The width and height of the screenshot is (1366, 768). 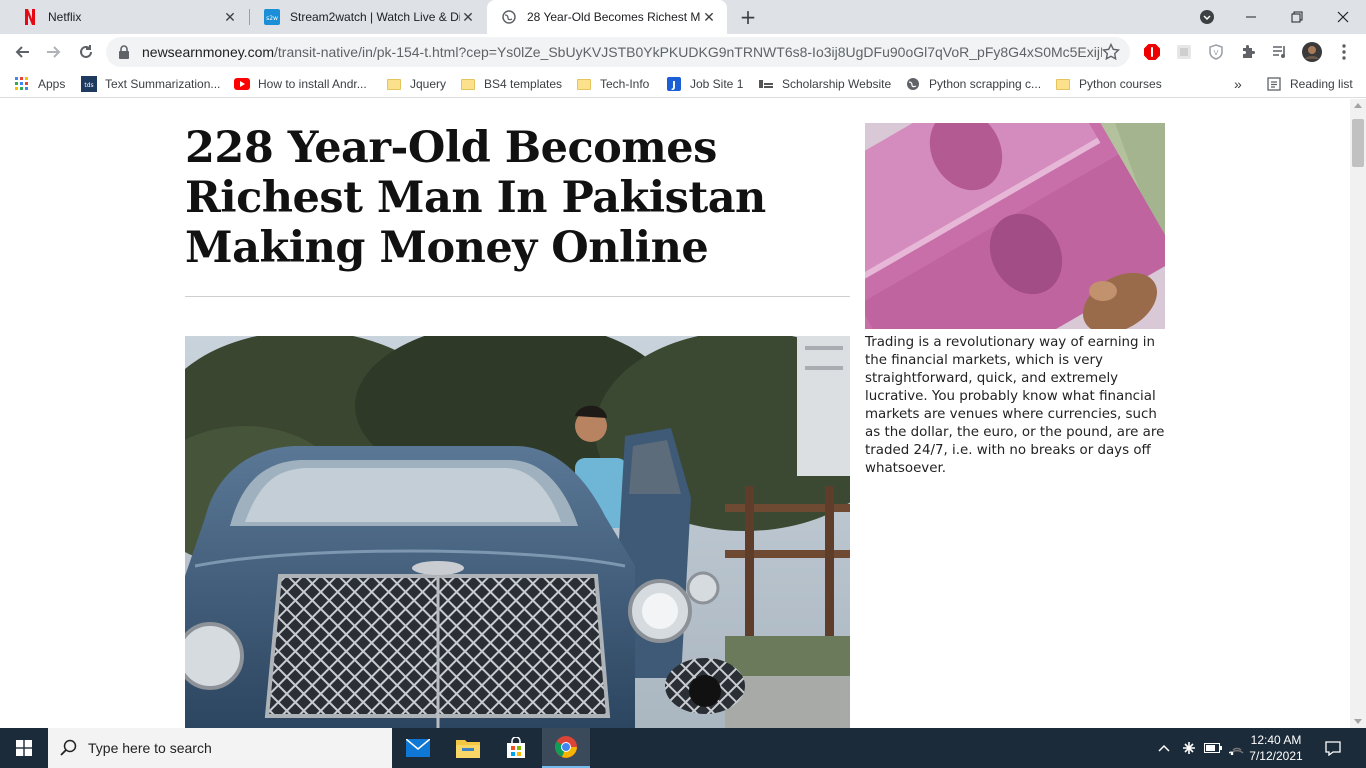 I want to click on chrome-menu-icon, so click(x=1344, y=52).